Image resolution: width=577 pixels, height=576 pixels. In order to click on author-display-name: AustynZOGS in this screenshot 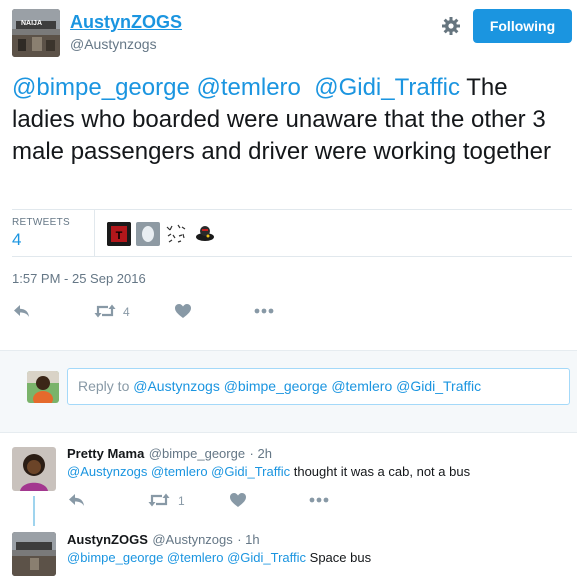, I will do `click(126, 22)`.